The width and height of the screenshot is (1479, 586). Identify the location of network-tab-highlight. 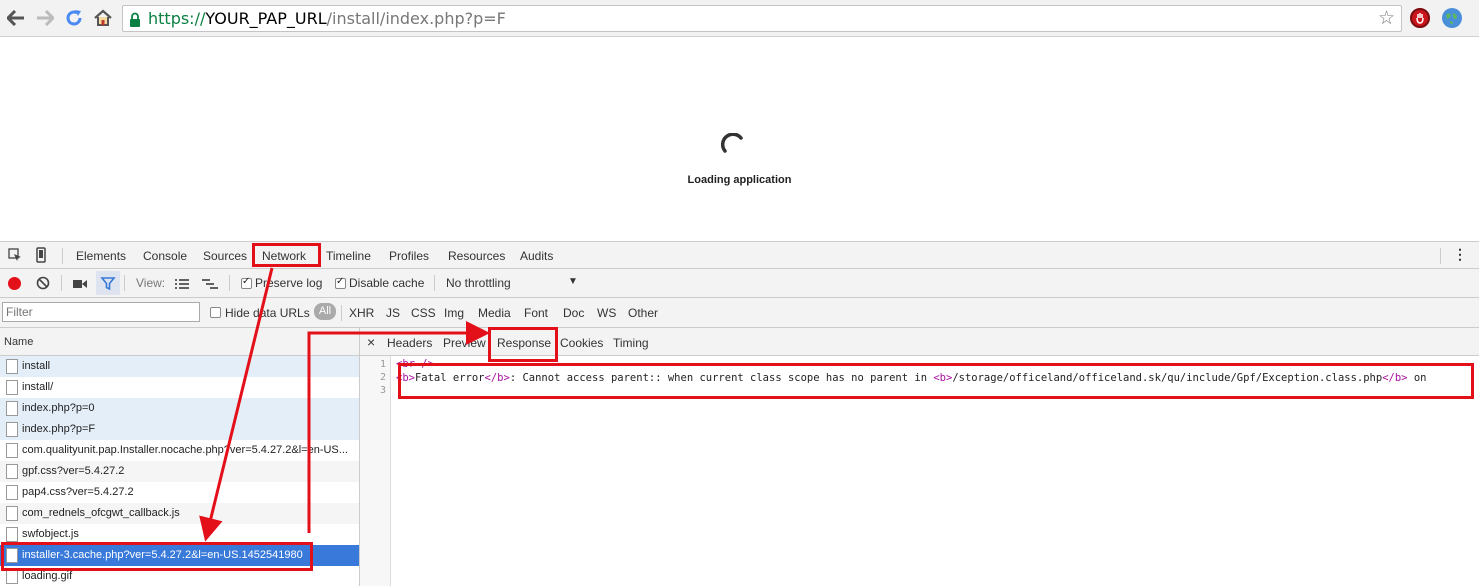
(286, 255).